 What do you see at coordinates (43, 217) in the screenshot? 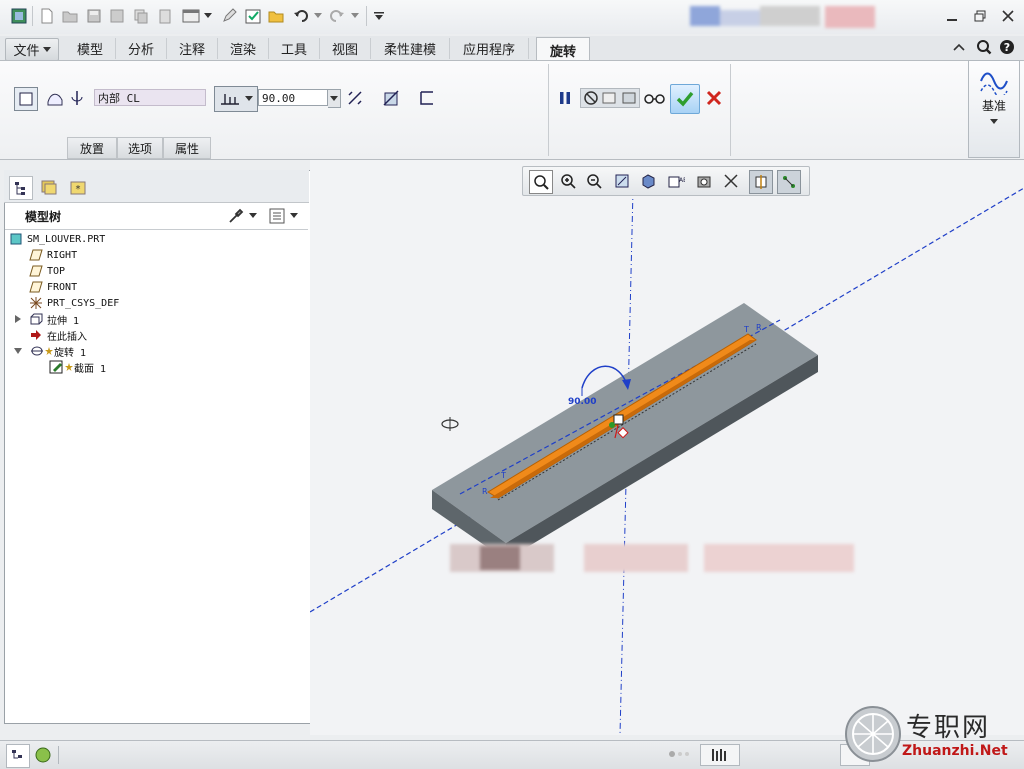
I see `model-tree-title: 模型树` at bounding box center [43, 217].